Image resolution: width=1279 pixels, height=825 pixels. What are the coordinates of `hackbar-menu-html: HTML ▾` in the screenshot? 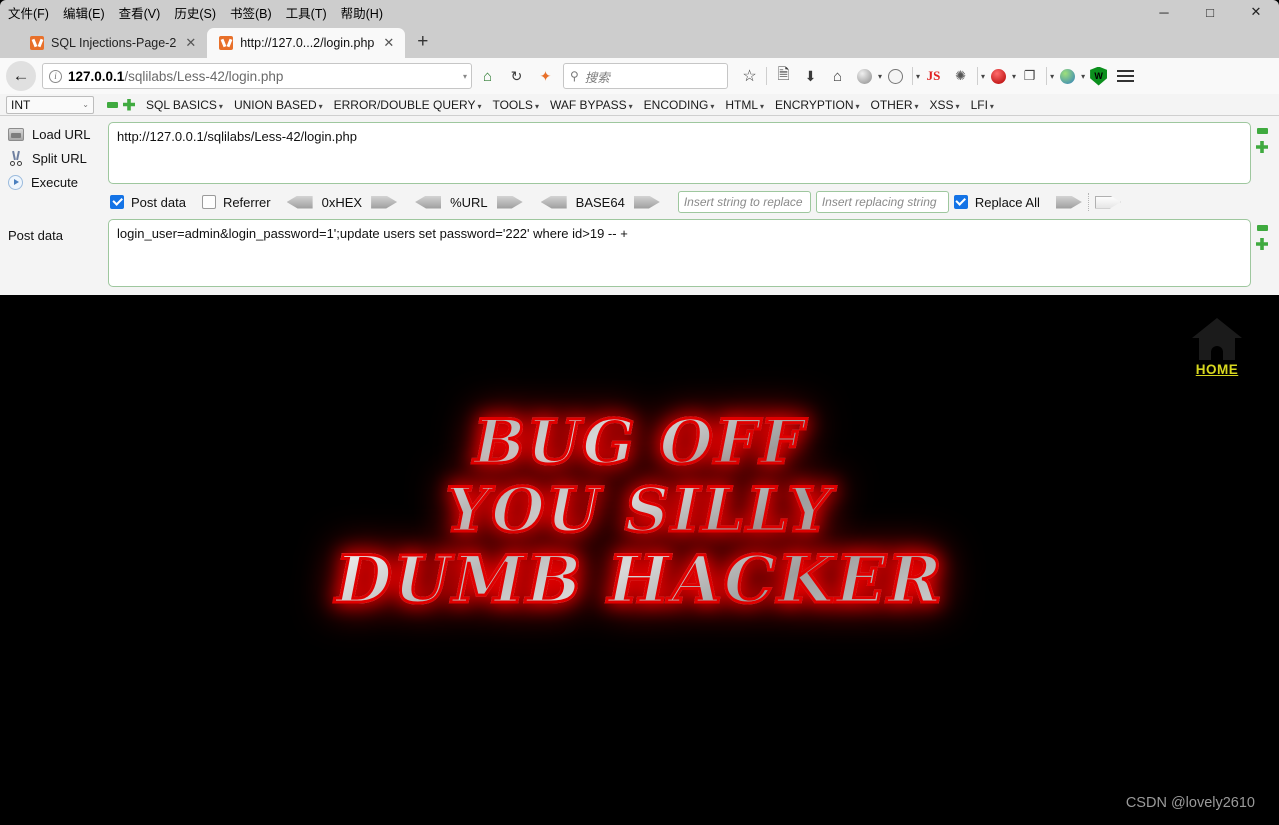 It's located at (744, 105).